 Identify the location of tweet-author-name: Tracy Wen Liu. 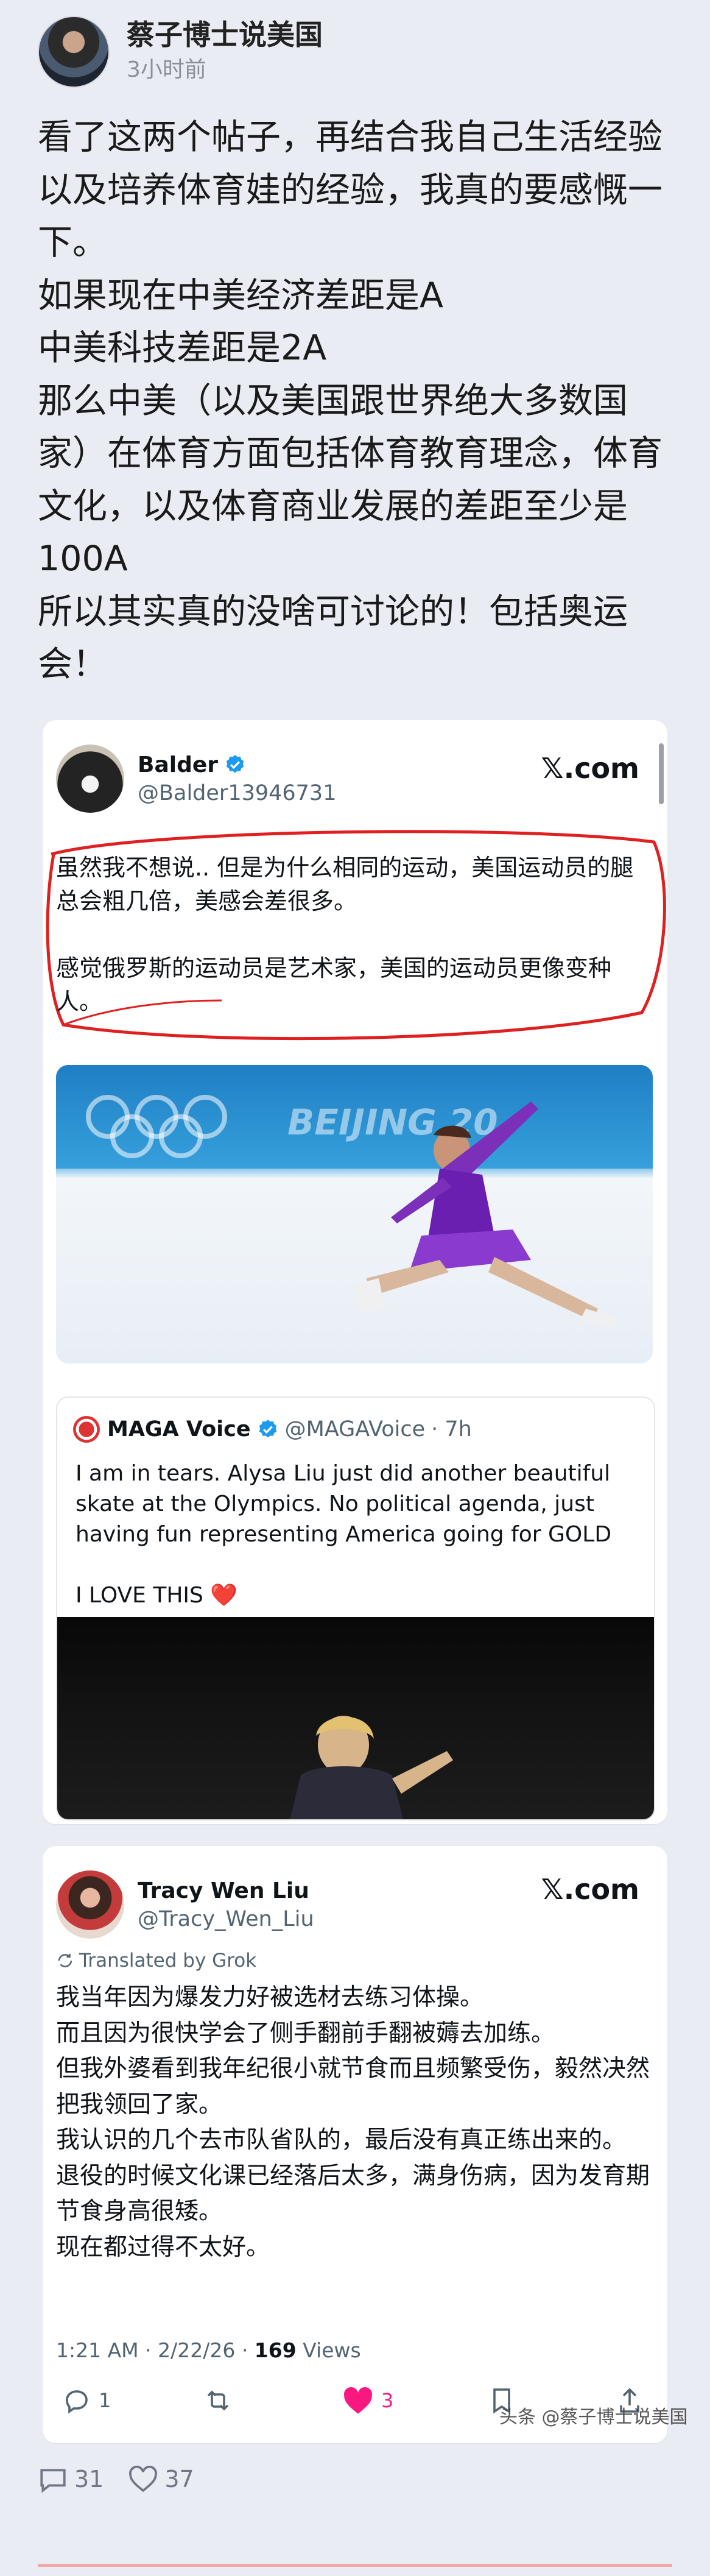
(223, 1890).